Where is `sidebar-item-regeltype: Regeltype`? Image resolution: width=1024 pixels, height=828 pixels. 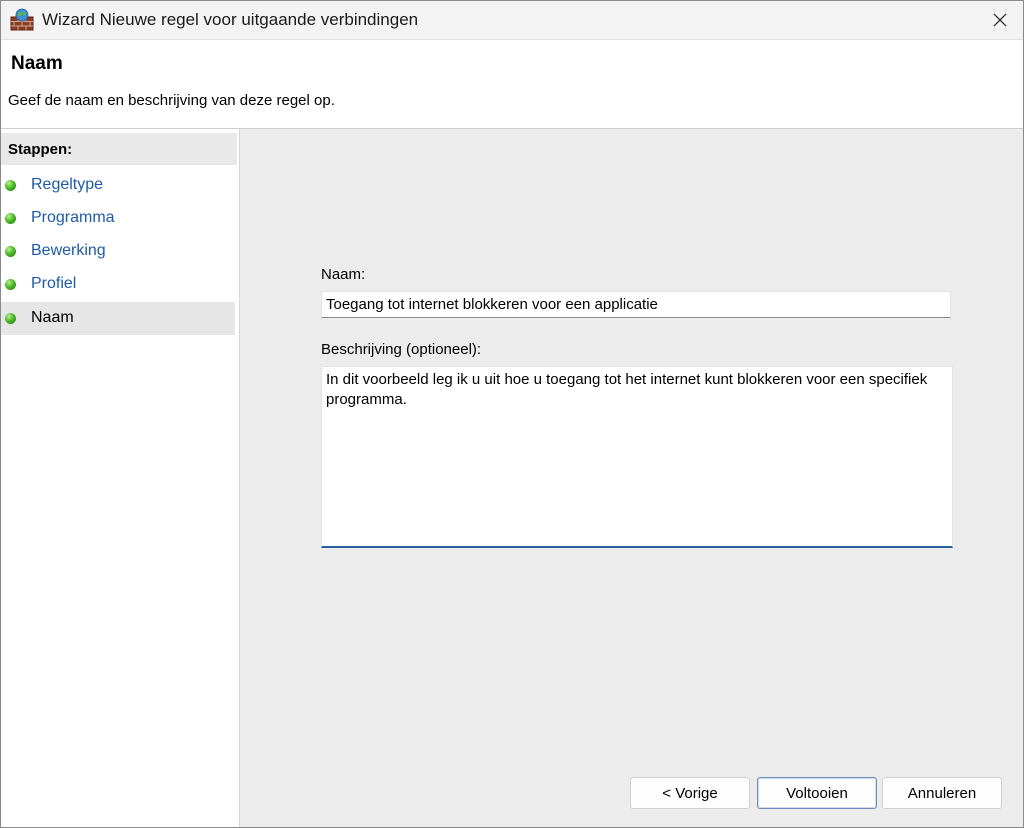 sidebar-item-regeltype: Regeltype is located at coordinates (118, 185).